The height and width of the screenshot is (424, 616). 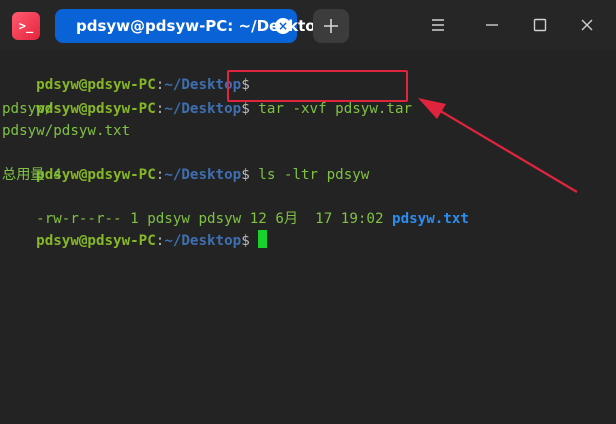 I want to click on annotation-arrow-icon, so click(x=498, y=145).